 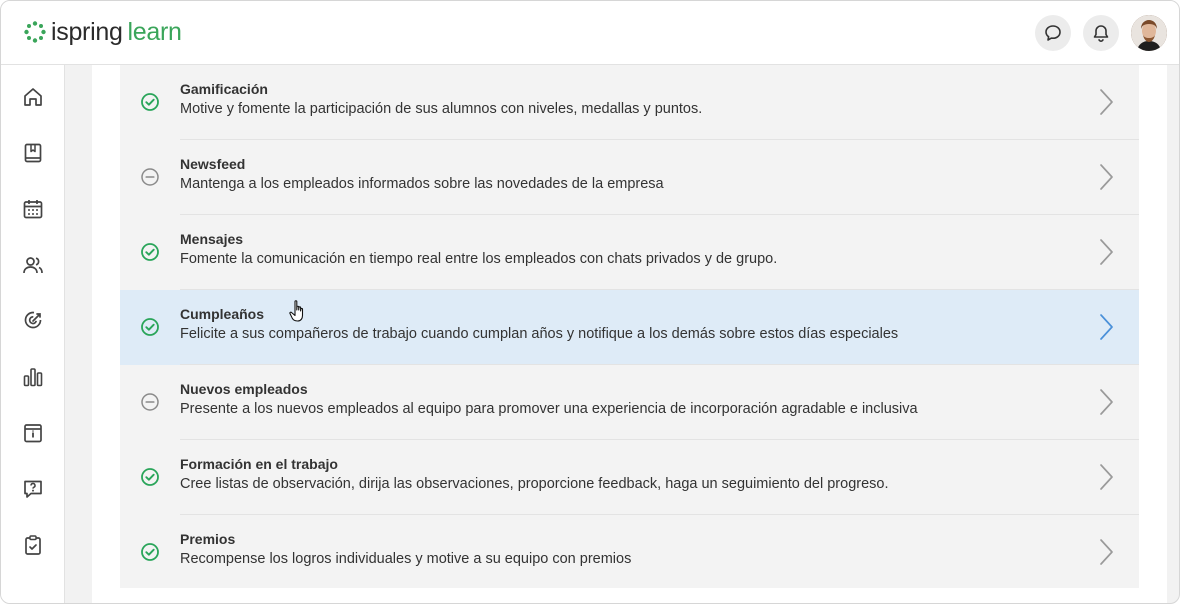 What do you see at coordinates (212, 239) in the screenshot?
I see `feature-title: Mensajes` at bounding box center [212, 239].